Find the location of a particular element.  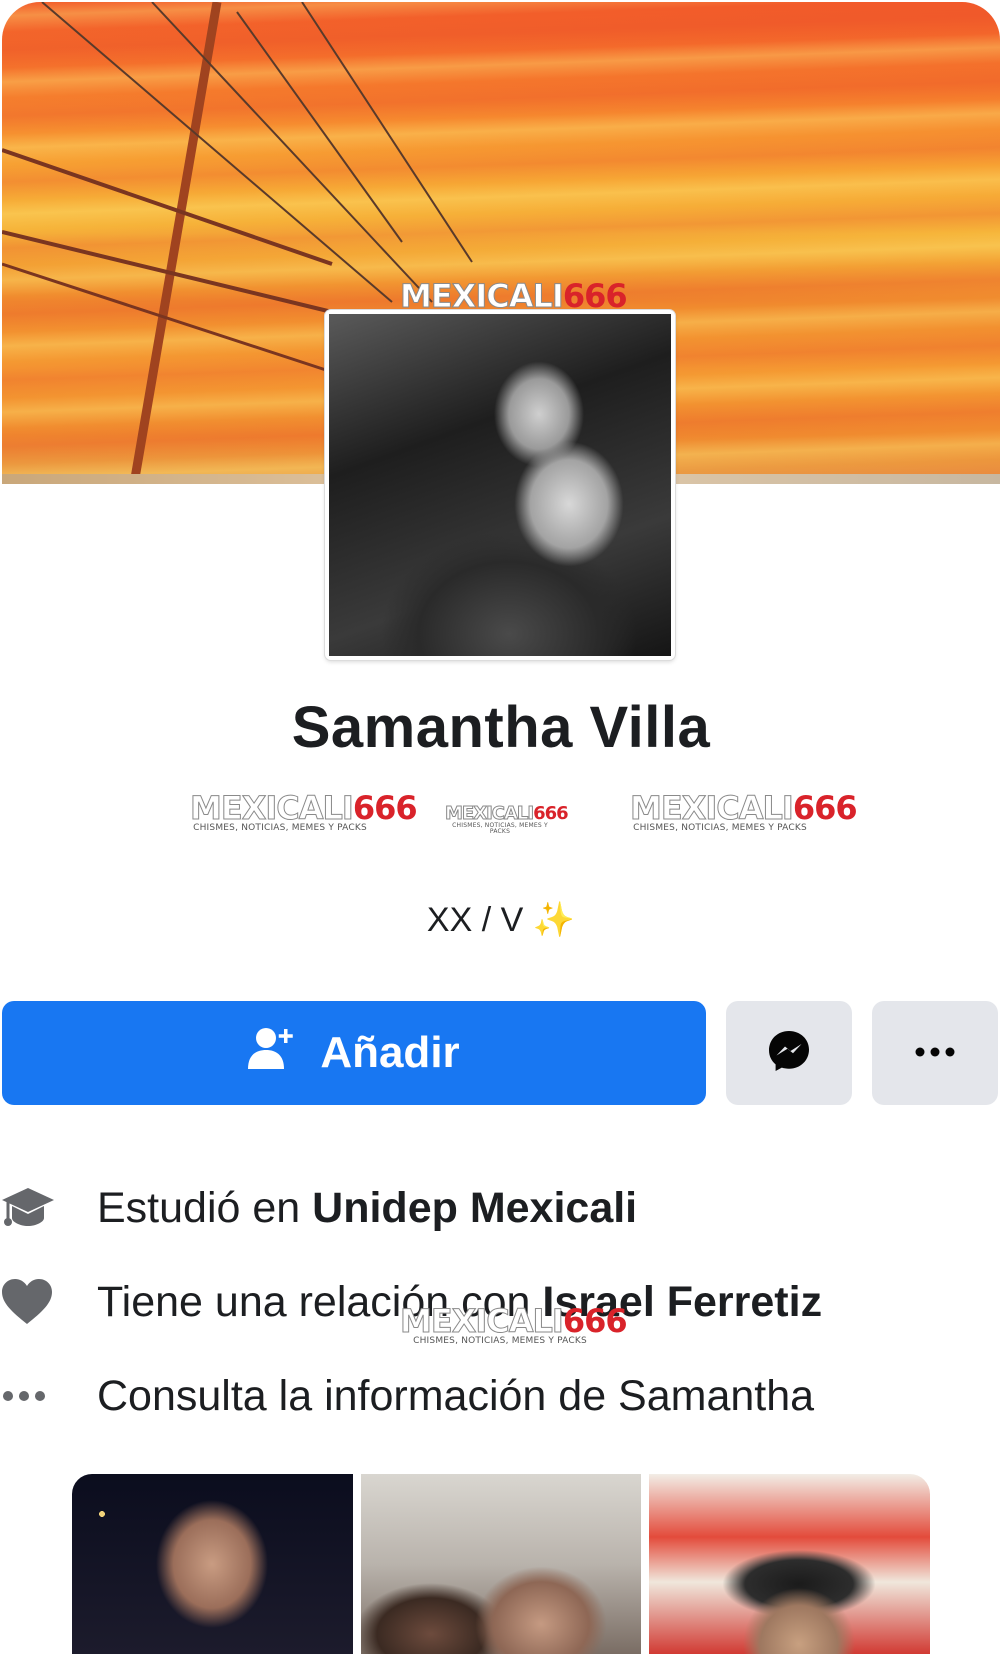

heart-icon is located at coordinates (48, 1302).